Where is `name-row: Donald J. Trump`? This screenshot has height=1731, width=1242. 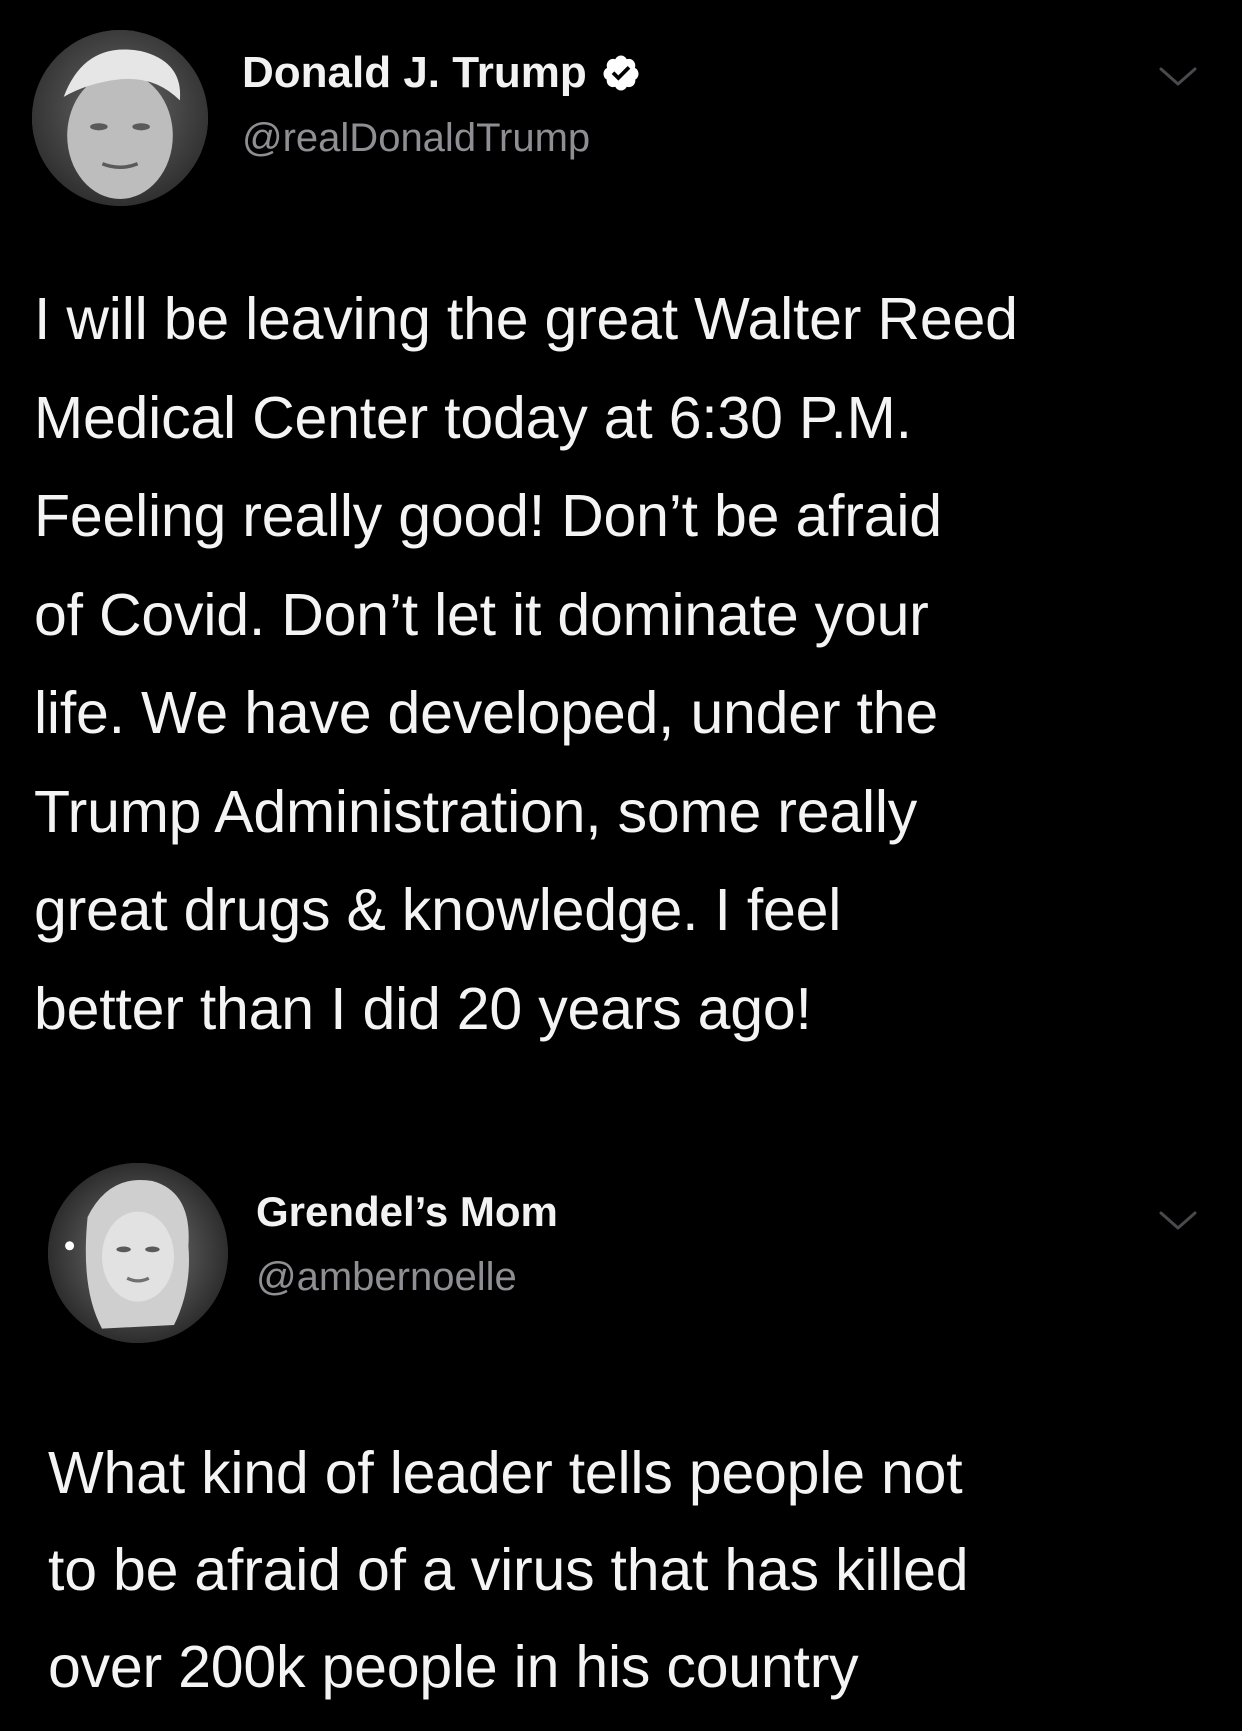
name-row: Donald J. Trump is located at coordinates (441, 73).